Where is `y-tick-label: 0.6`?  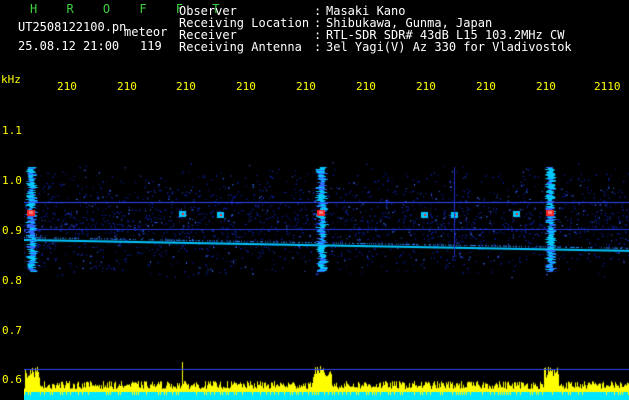
y-tick-label: 0.6 is located at coordinates (12, 379).